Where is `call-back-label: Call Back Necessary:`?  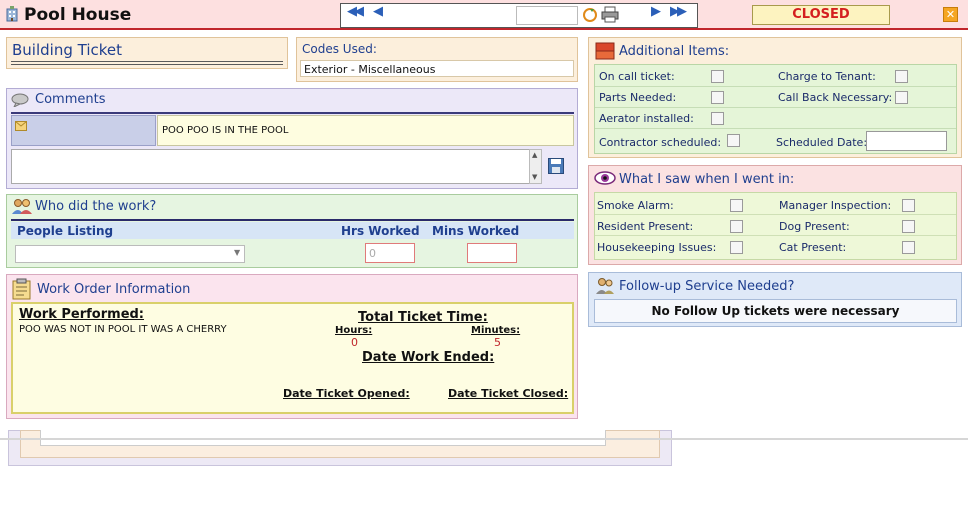 call-back-label: Call Back Necessary: is located at coordinates (835, 97).